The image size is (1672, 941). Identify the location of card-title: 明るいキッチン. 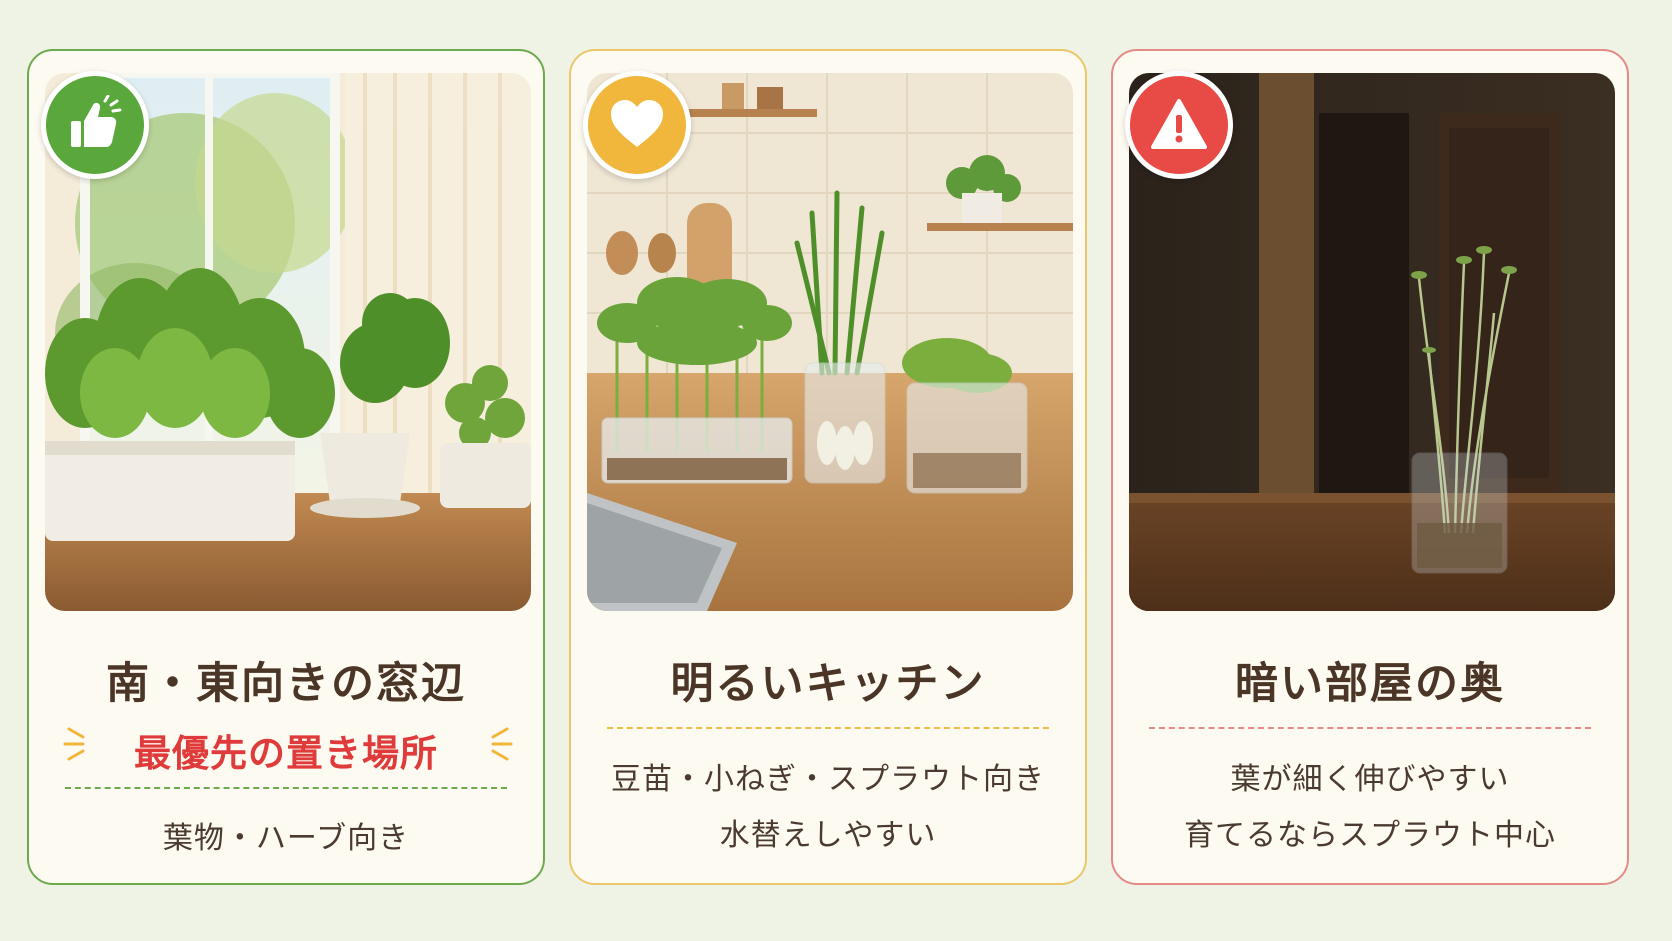
(828, 684).